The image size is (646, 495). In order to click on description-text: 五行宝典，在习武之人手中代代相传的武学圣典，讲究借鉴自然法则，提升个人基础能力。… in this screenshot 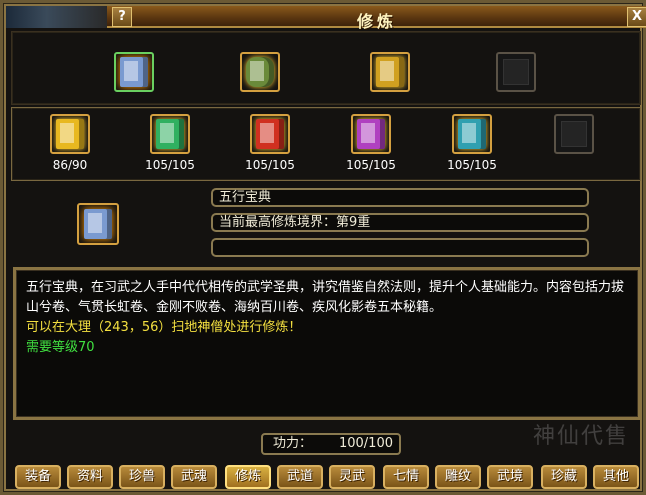, I will do `click(325, 297)`.